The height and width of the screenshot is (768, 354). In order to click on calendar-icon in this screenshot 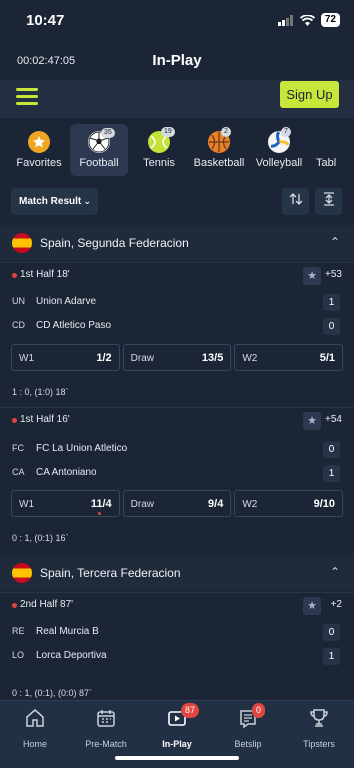, I will do `click(106, 718)`.